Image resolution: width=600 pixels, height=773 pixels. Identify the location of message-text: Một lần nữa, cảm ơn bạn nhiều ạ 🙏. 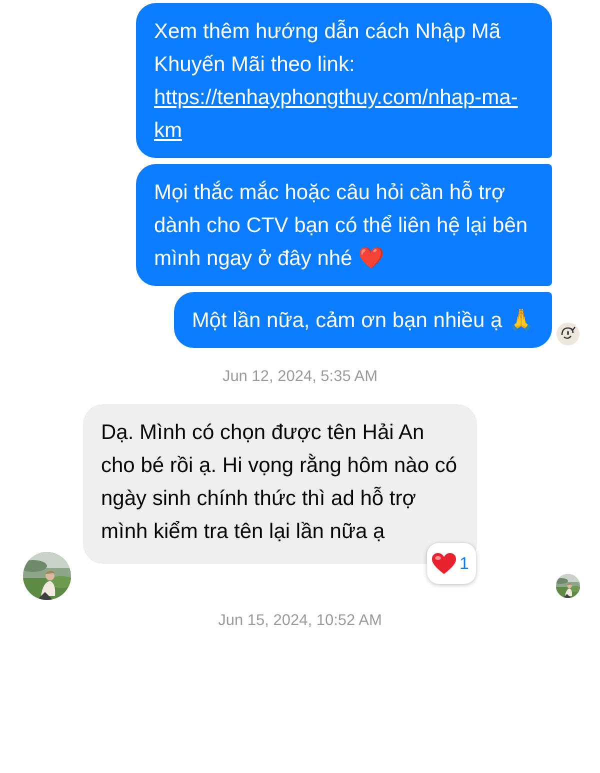
(363, 321).